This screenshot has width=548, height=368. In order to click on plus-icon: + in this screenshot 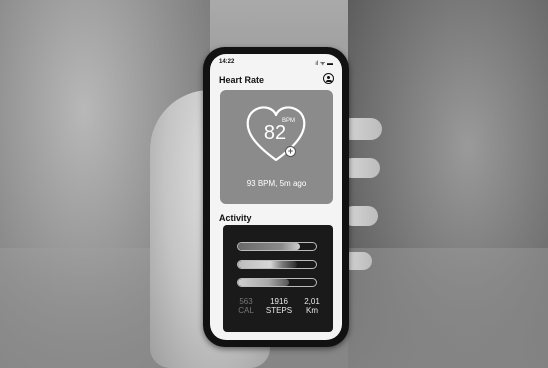, I will do `click(290, 151)`.